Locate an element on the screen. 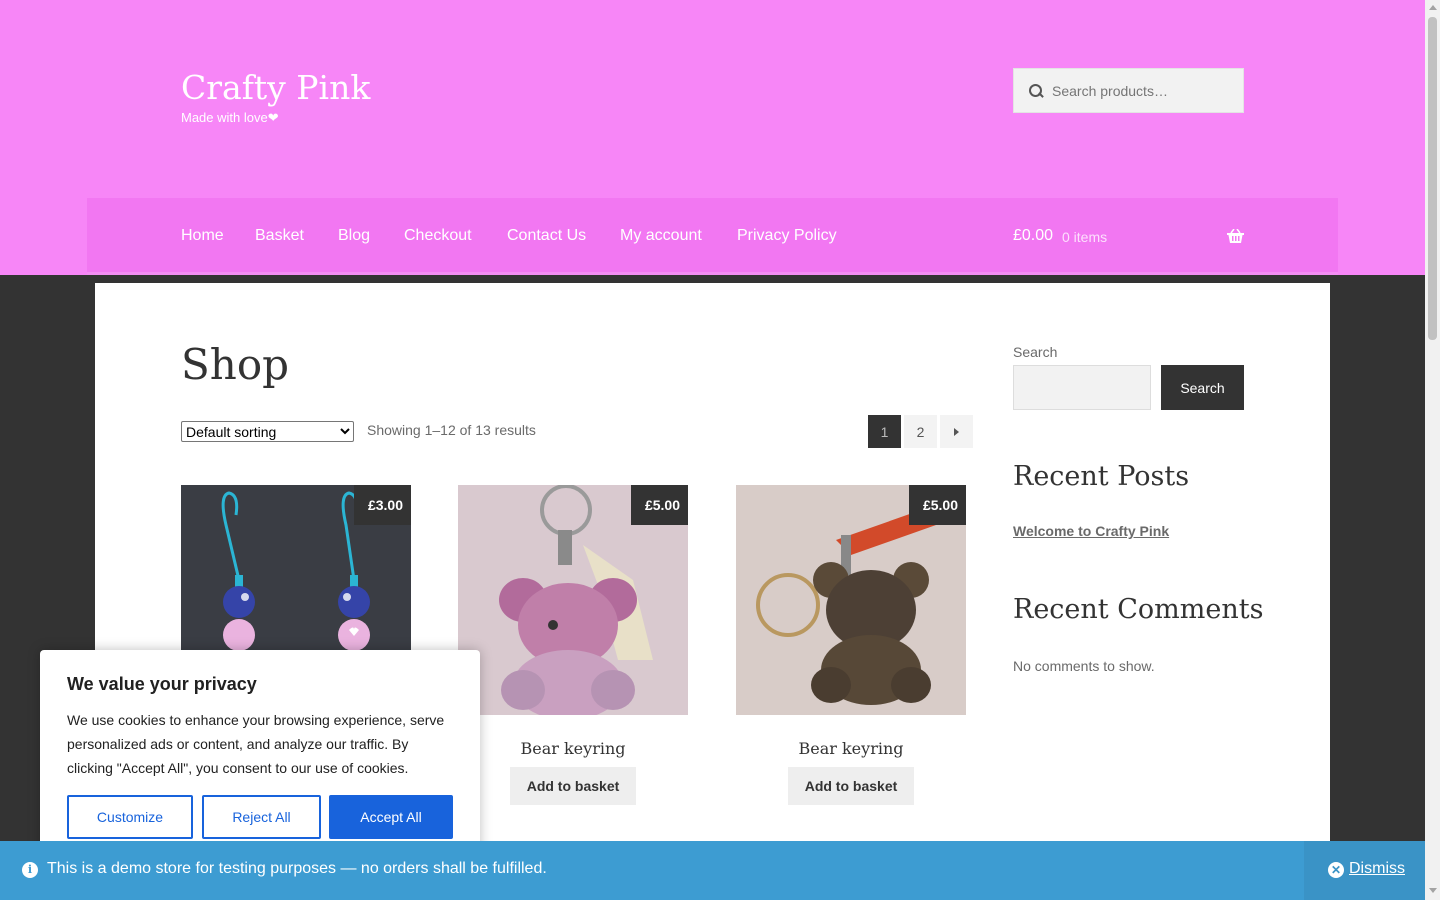  basket-icon is located at coordinates (1235, 236).